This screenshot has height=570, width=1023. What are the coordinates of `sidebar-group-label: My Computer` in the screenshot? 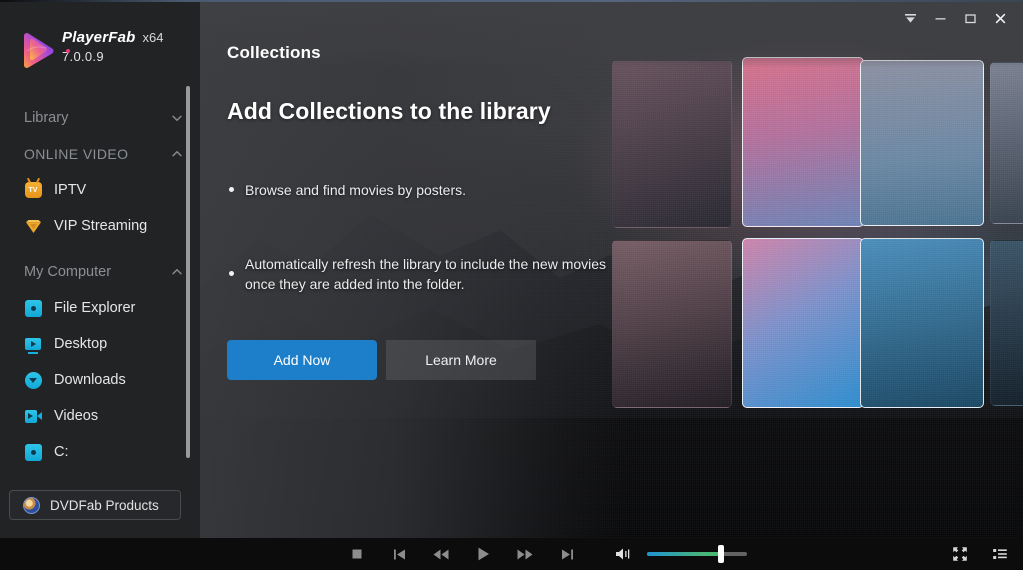 It's located at (68, 272).